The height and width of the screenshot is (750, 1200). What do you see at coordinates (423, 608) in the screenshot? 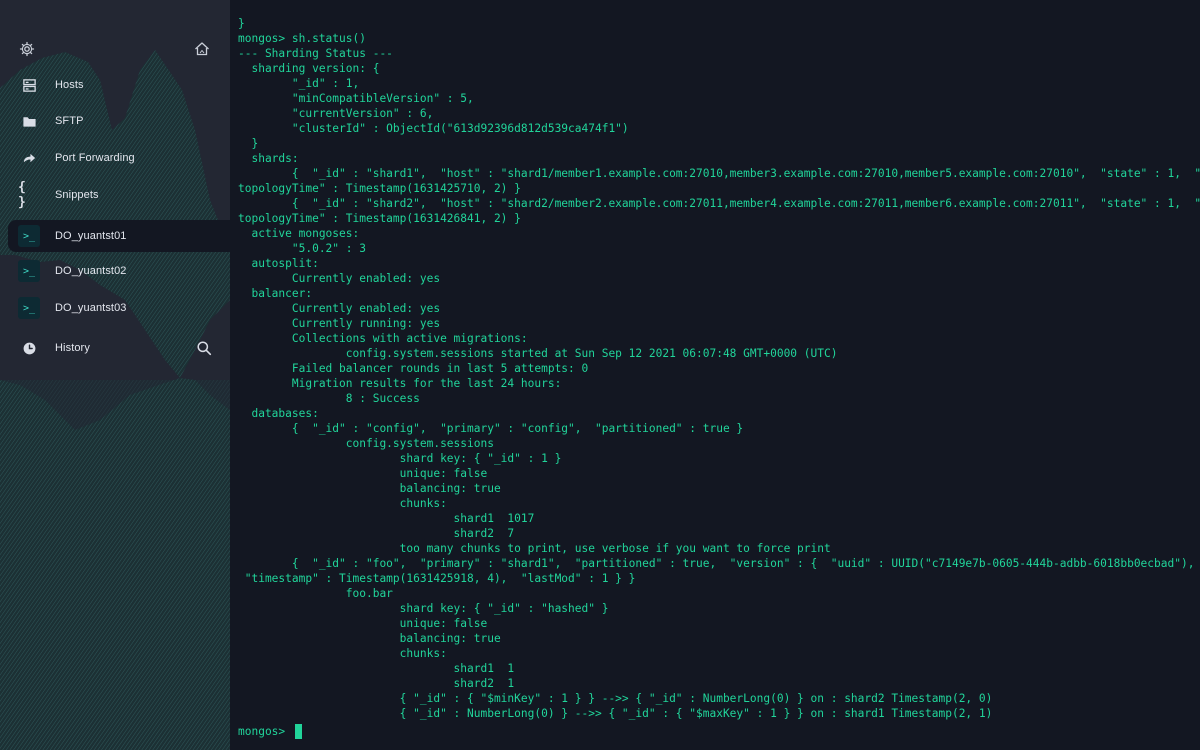
I see `terminal-line: shard key: { "_id" : "hashed" }` at bounding box center [423, 608].